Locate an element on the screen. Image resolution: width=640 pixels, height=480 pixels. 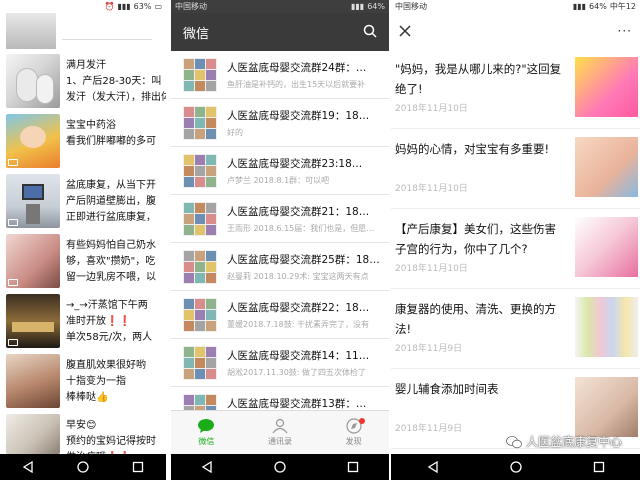
battery-level: 63% is located at coordinates (142, 6).